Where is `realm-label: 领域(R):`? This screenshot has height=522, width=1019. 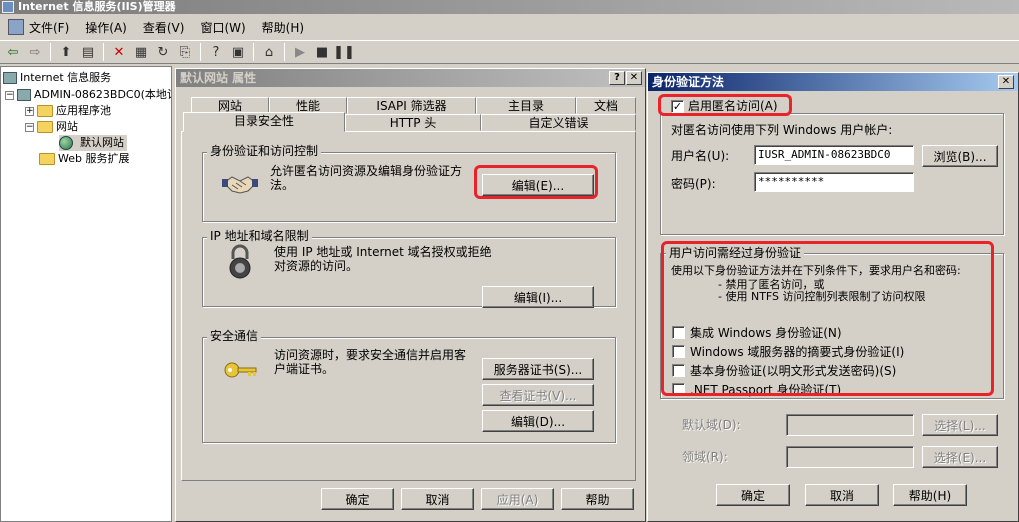 realm-label: 领域(R): is located at coordinates (705, 457).